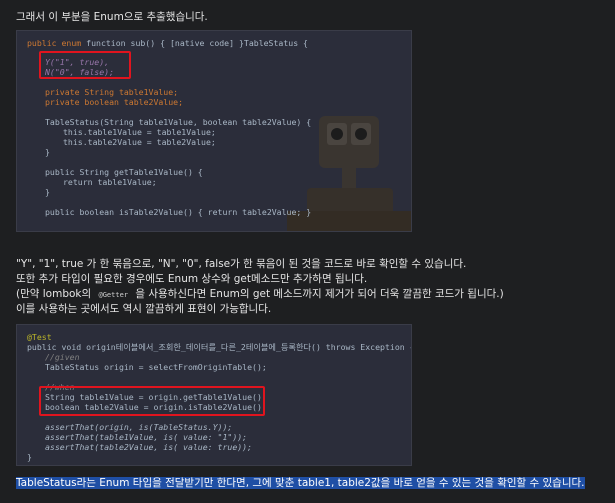 The image size is (615, 503). What do you see at coordinates (349, 131) in the screenshot?
I see `robot-background-image` at bounding box center [349, 131].